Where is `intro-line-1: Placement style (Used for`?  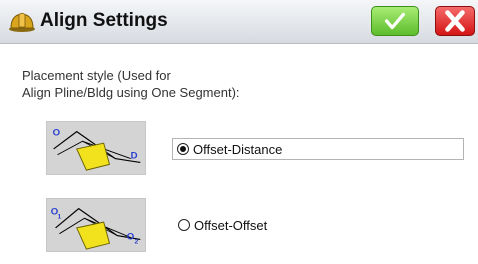 intro-line-1: Placement style (Used for is located at coordinates (96, 75).